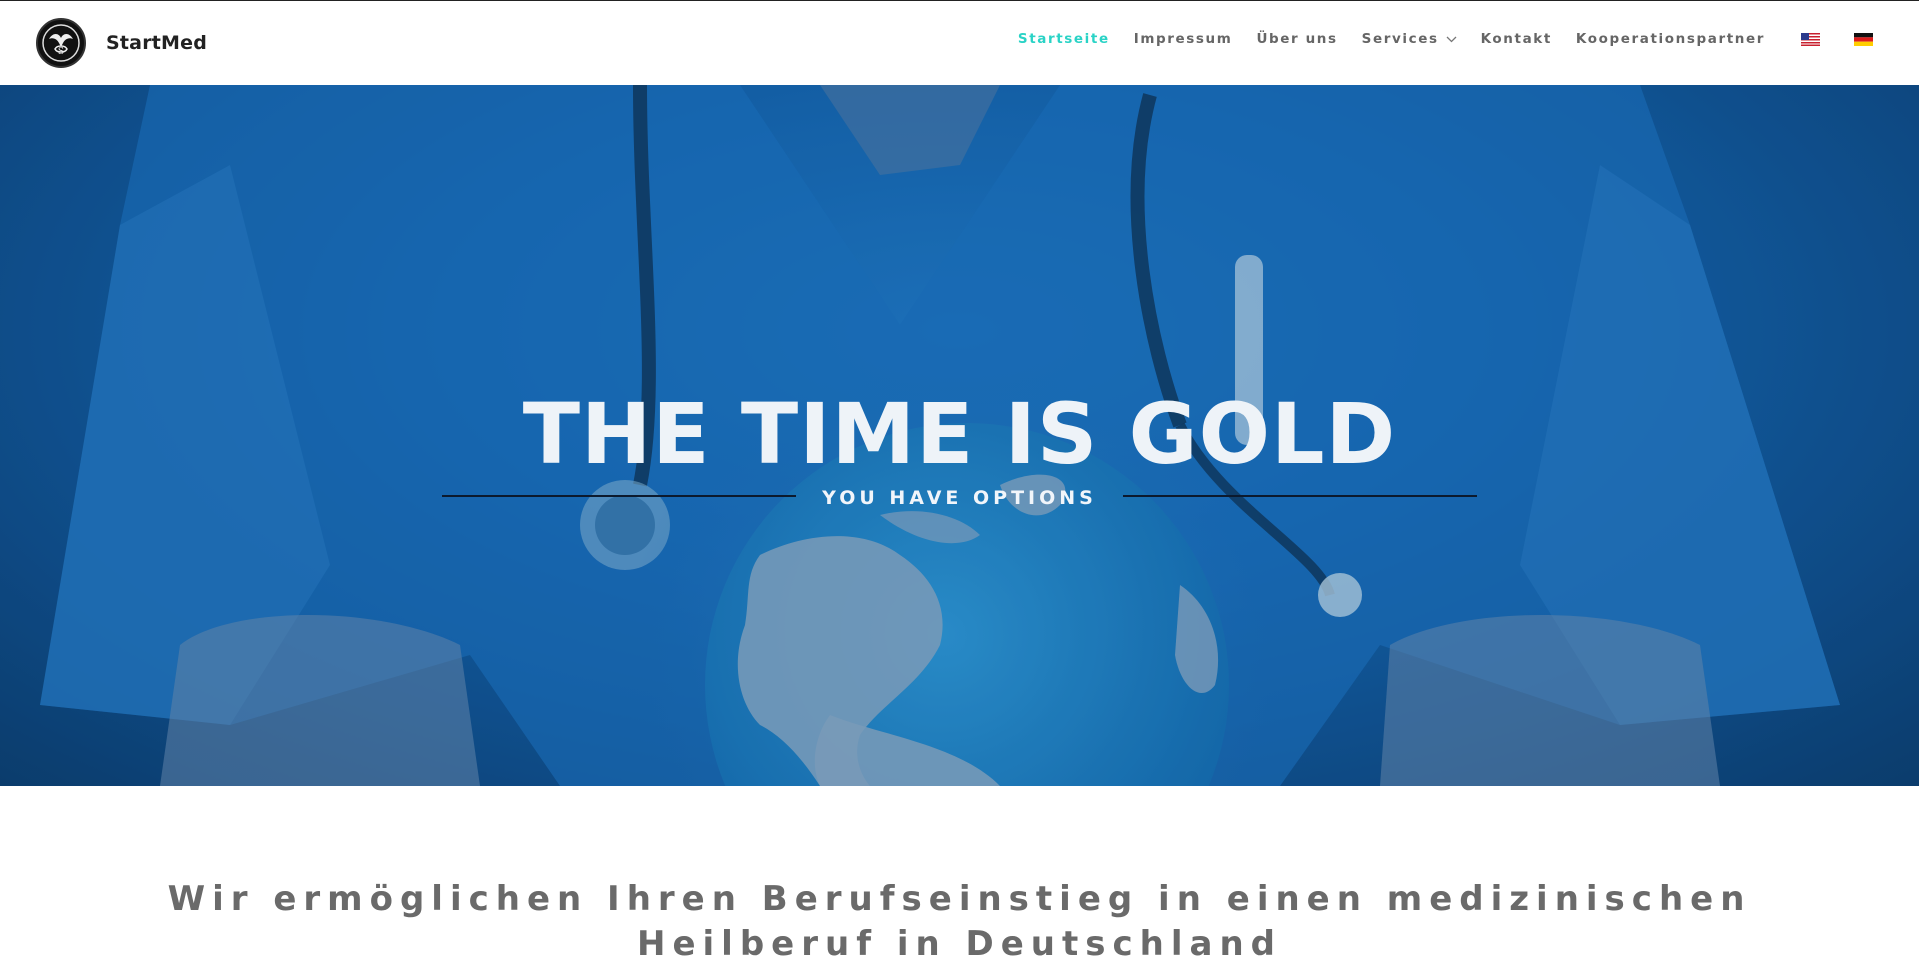 The image size is (1919, 970). I want to click on chevron-down-icon, so click(1451, 39).